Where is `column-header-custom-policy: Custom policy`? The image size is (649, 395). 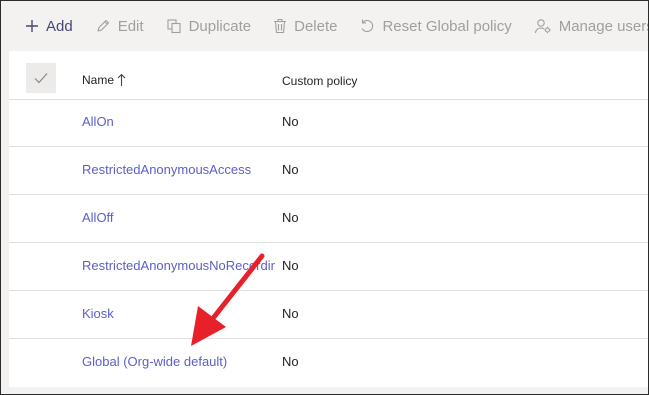
column-header-custom-policy: Custom policy is located at coordinates (319, 81).